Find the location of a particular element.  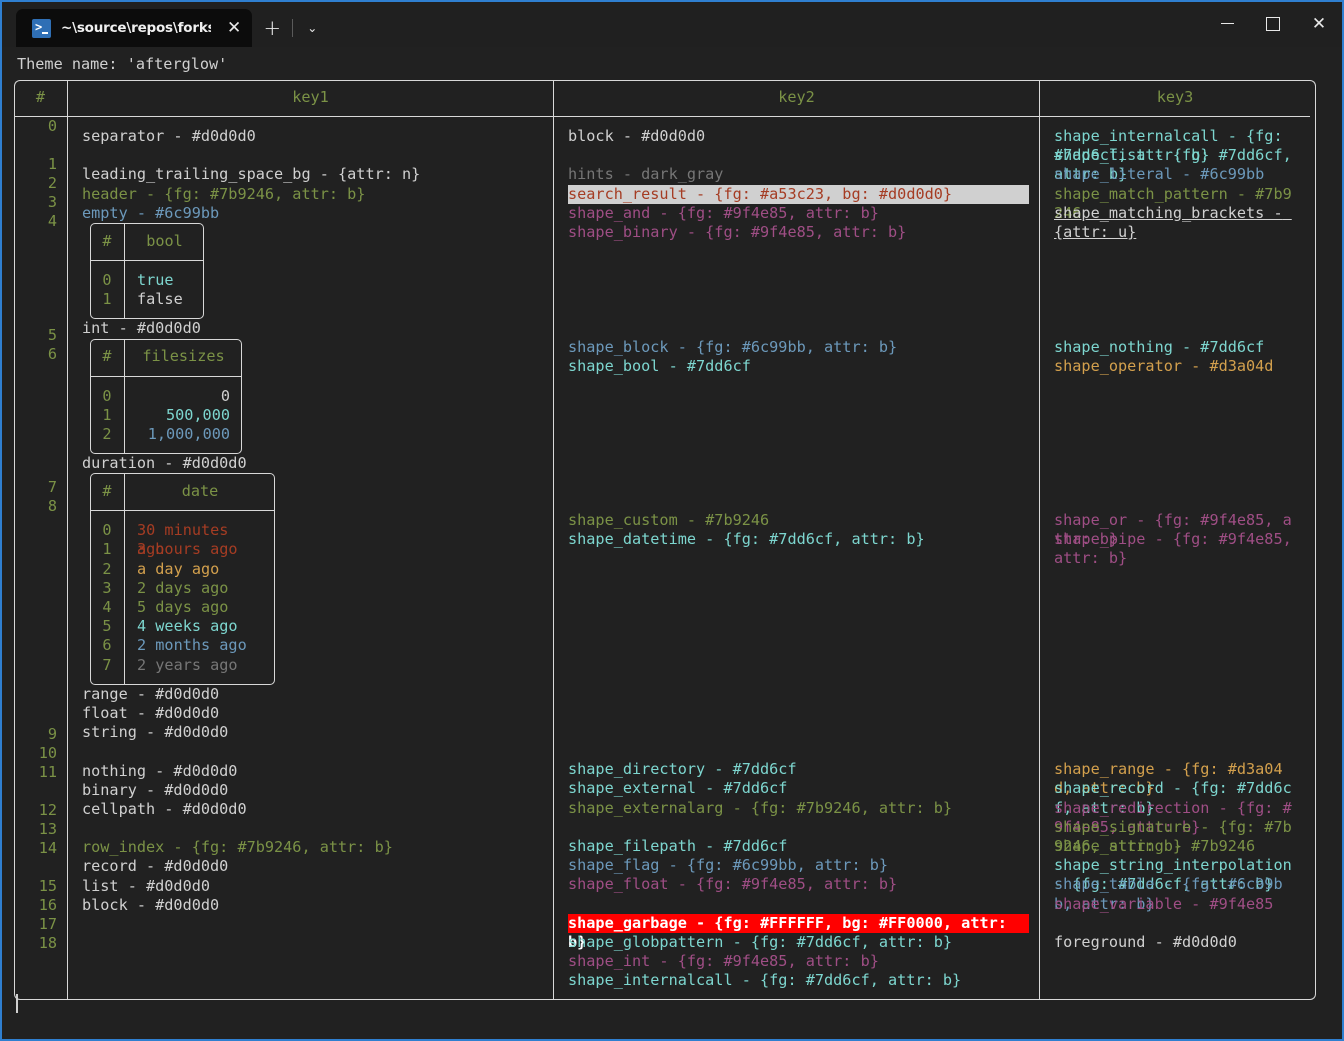

theme-entry: foreground - #d0d0d0 is located at coordinates (1145, 941).